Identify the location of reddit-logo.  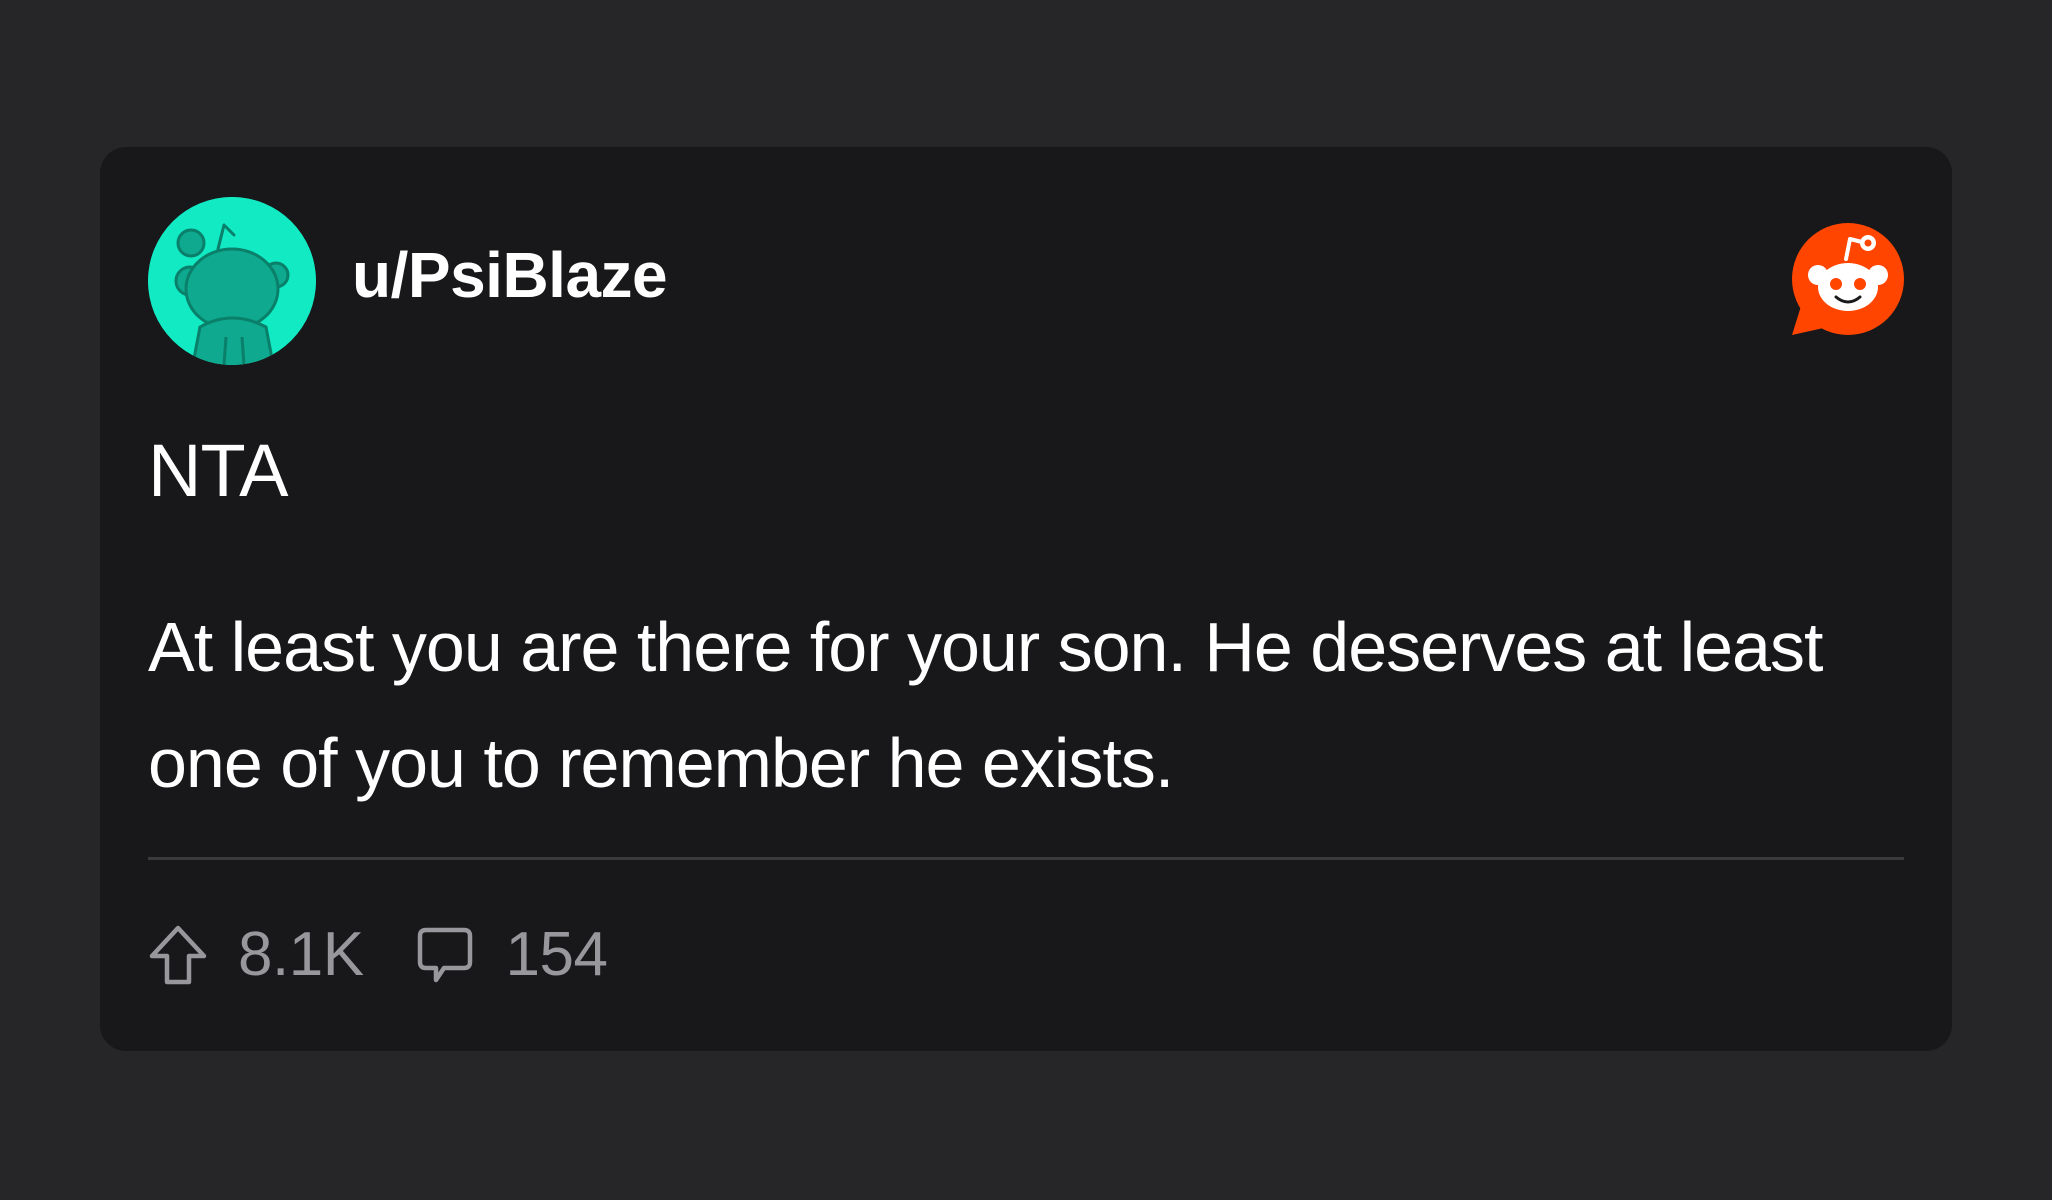
(1846, 281).